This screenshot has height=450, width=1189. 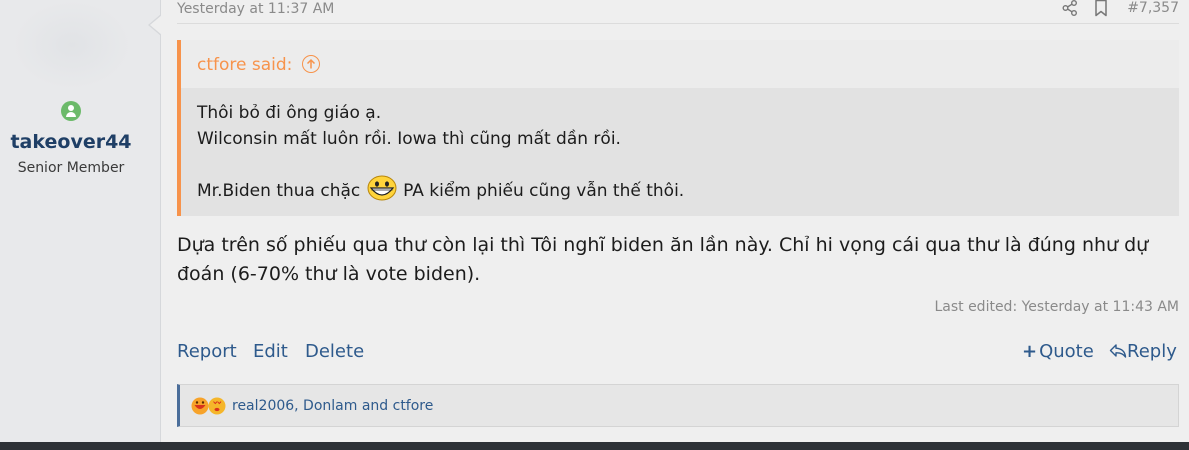 I want to click on quote-line: Thôi bỏ đi ông giáo ạ., so click(x=289, y=113).